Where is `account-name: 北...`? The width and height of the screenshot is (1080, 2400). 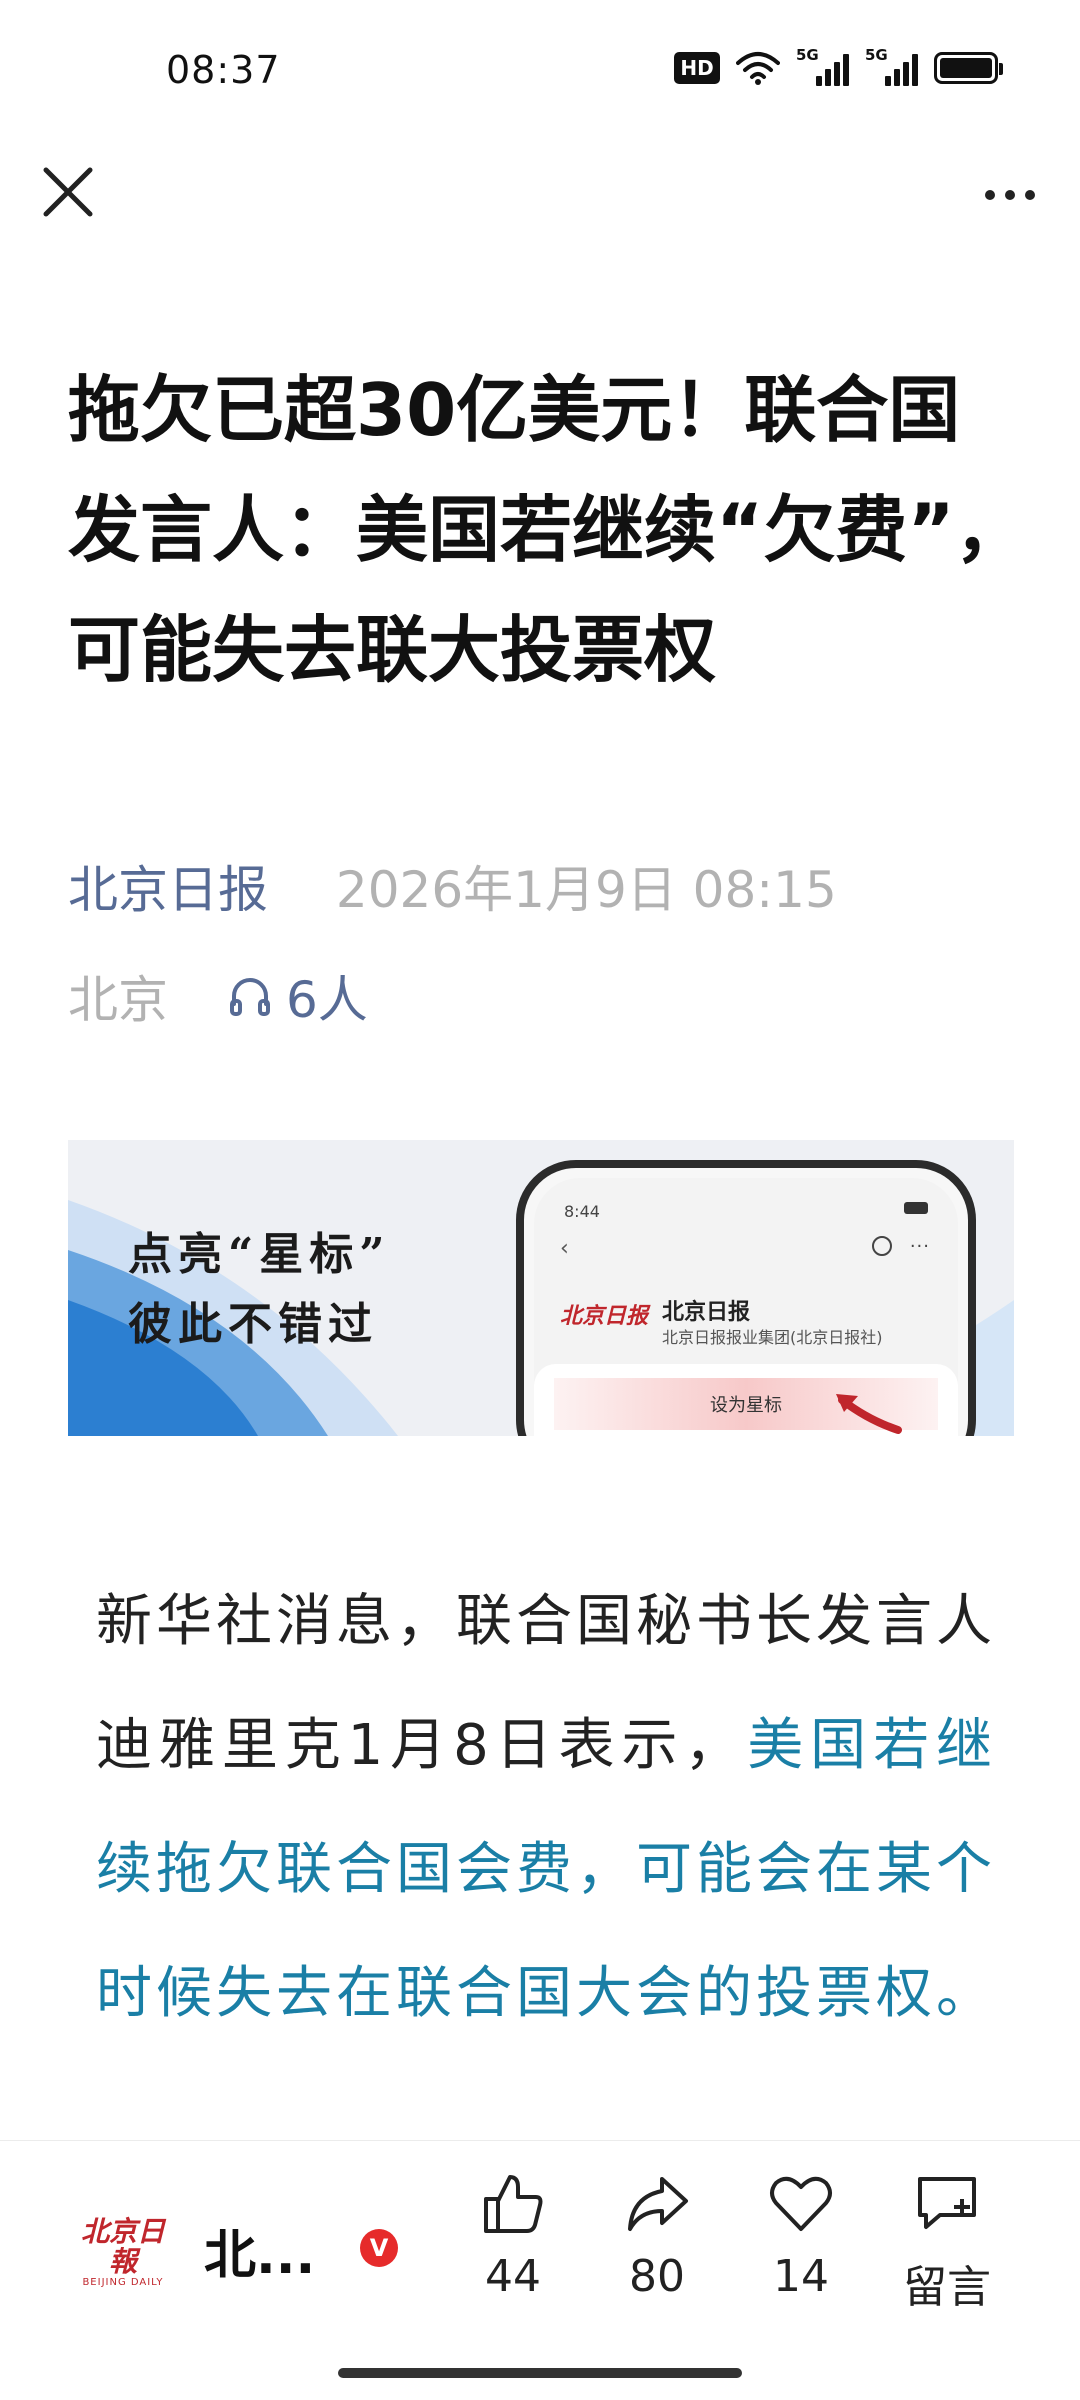 account-name: 北... is located at coordinates (259, 2250).